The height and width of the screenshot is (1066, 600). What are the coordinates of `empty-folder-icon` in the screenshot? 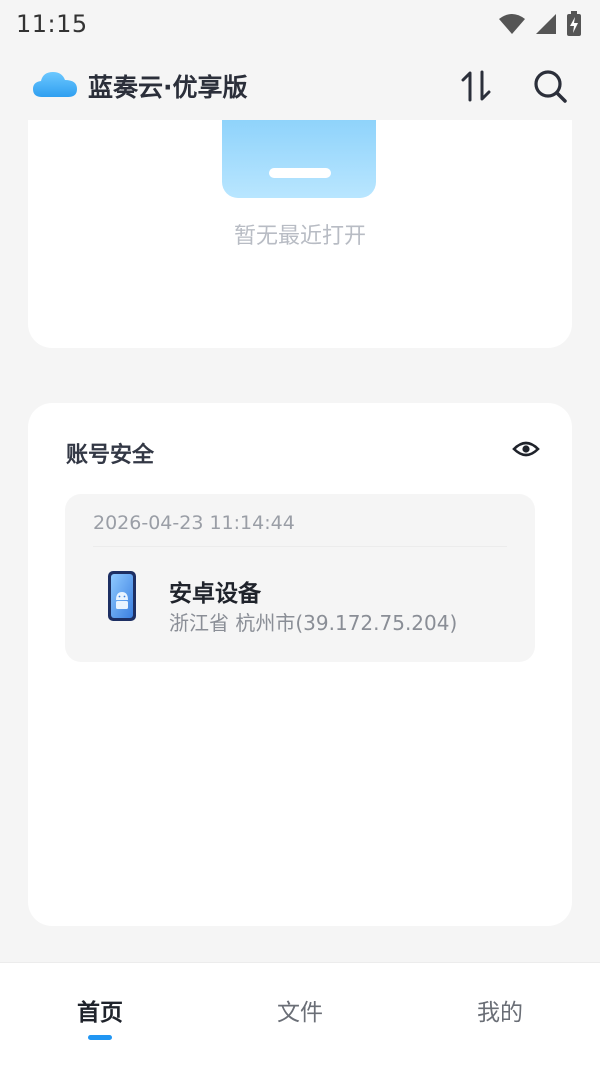 It's located at (299, 159).